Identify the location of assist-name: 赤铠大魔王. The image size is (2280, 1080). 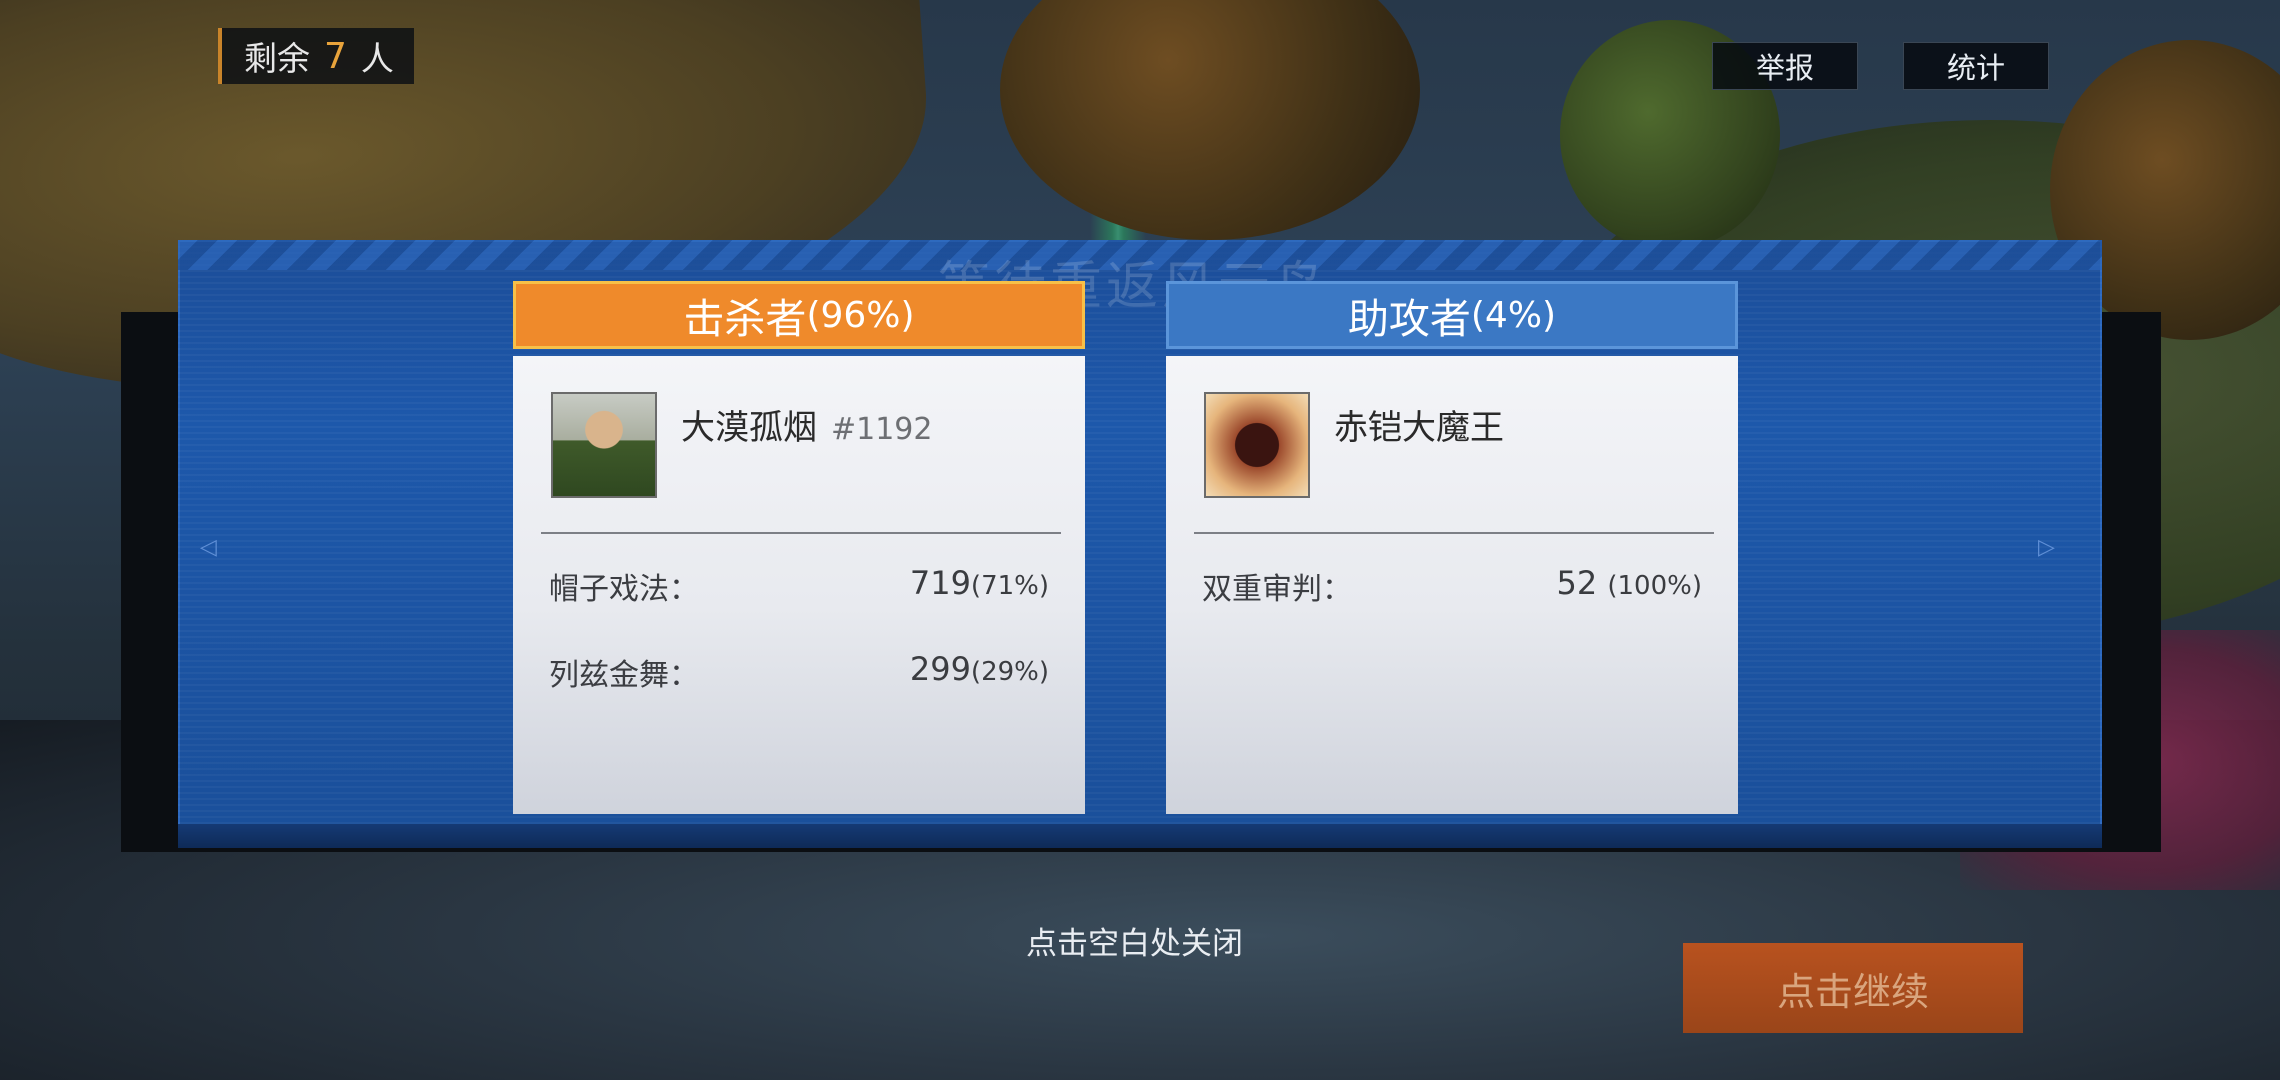
(1419, 428).